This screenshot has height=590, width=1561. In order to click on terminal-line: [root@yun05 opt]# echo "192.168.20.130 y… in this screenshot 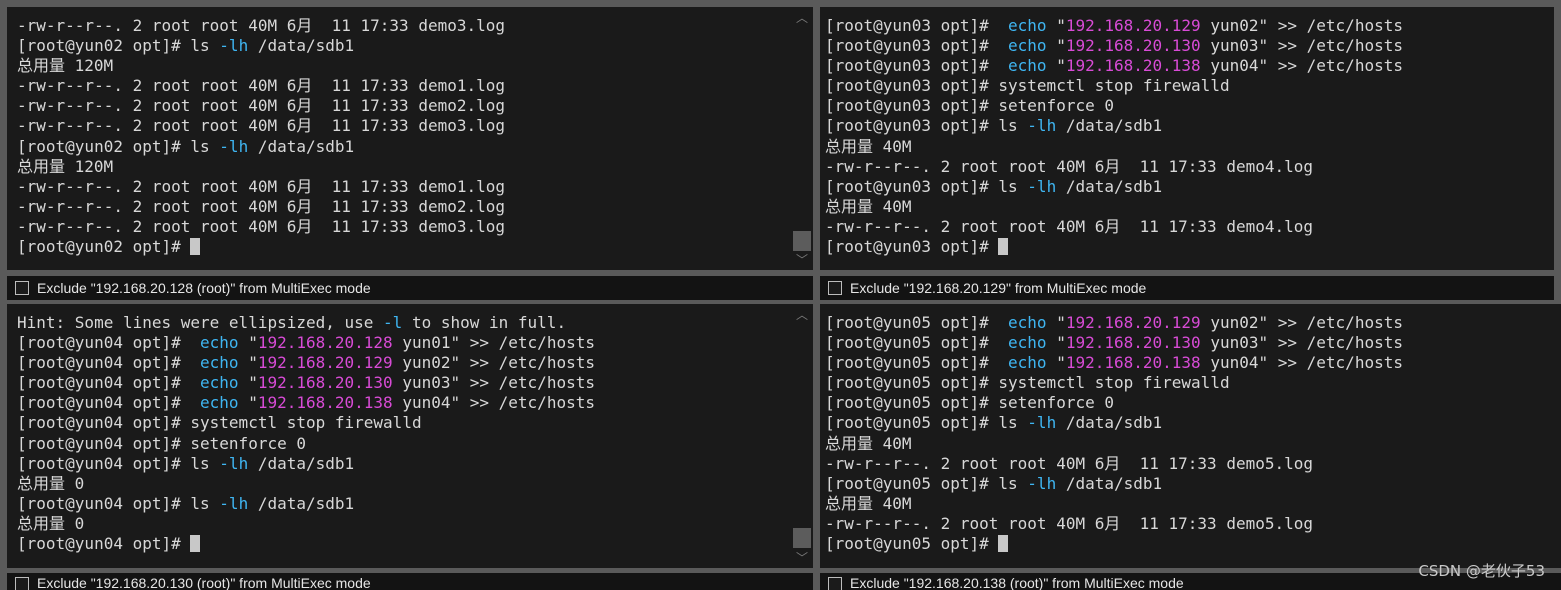, I will do `click(1188, 343)`.